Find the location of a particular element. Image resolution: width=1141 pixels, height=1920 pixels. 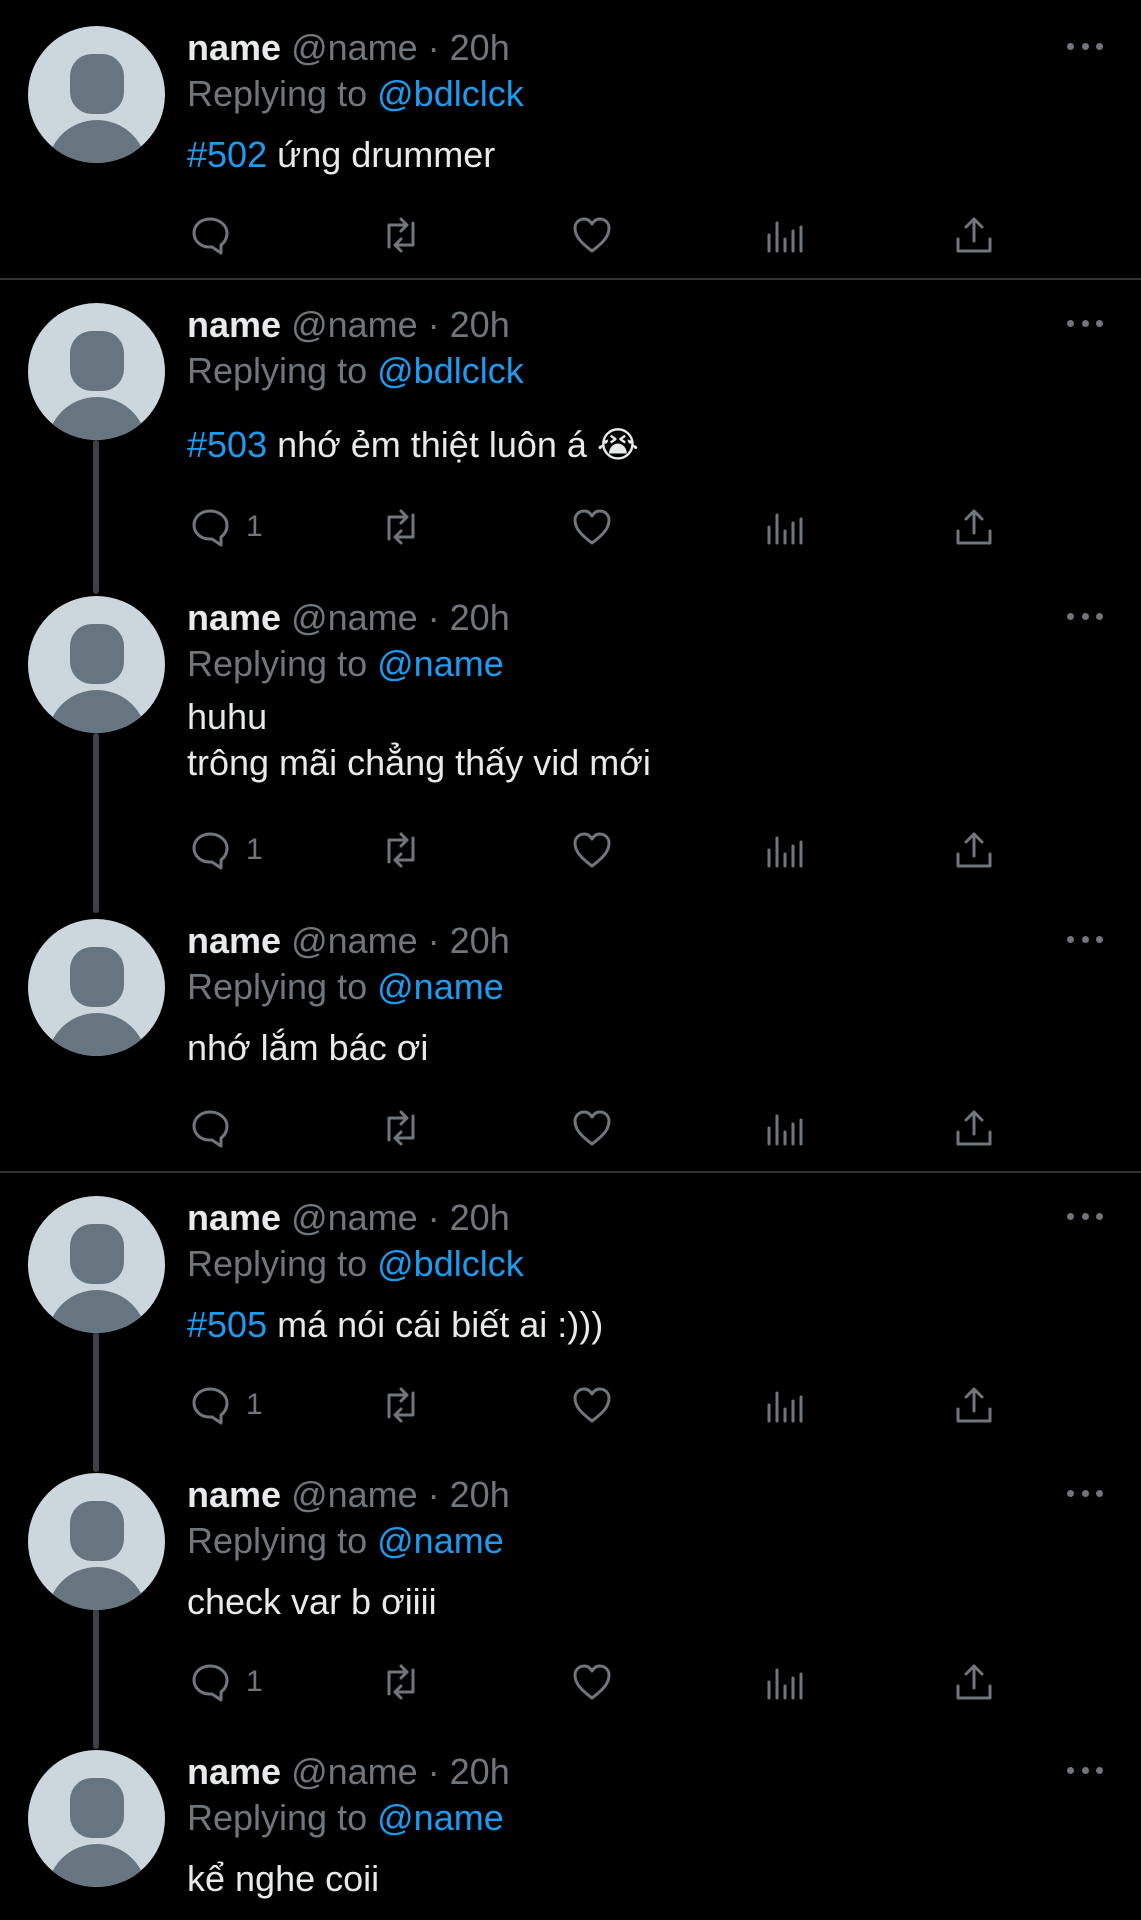

tweet-text: check var b ơiiii is located at coordinates (312, 1602).